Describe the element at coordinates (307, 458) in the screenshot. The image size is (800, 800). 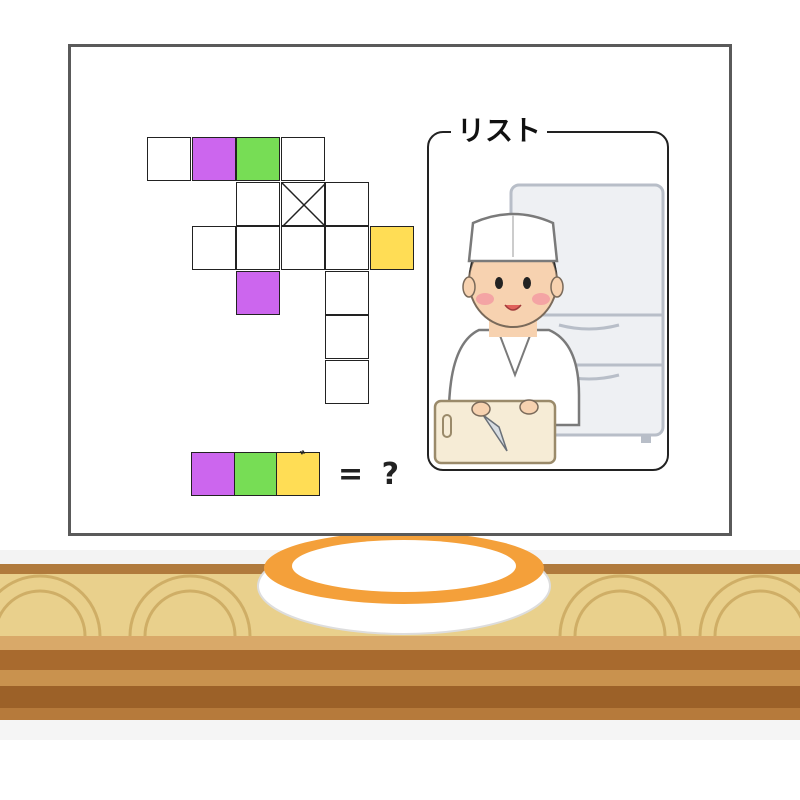
I see `dakuten-mark: ゛` at that location.